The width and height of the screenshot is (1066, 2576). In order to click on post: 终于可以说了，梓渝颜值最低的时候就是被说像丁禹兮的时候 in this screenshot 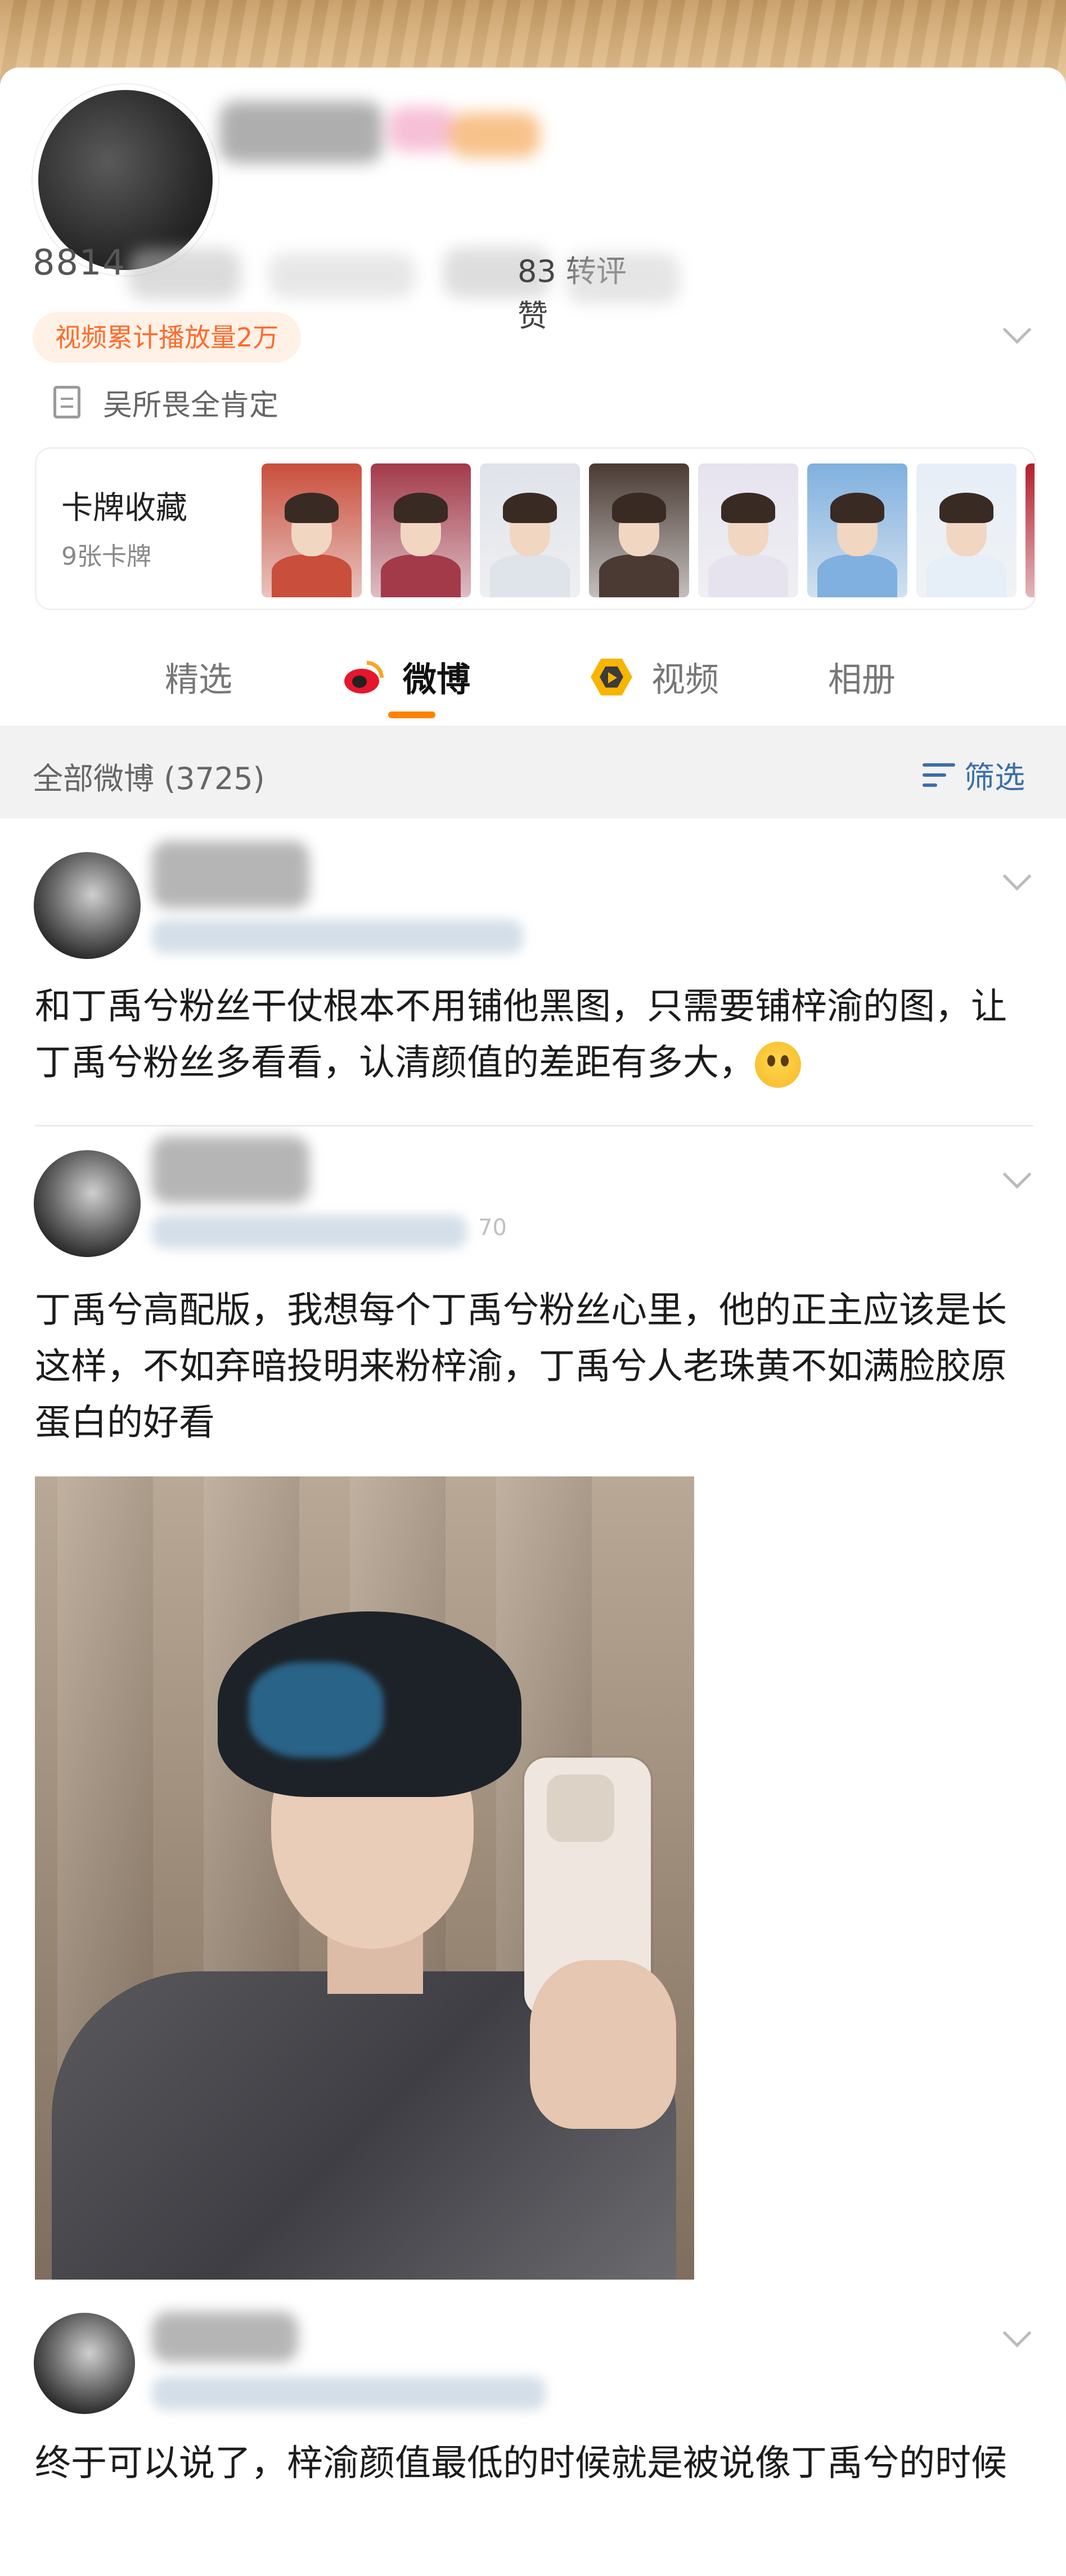, I will do `click(533, 2430)`.